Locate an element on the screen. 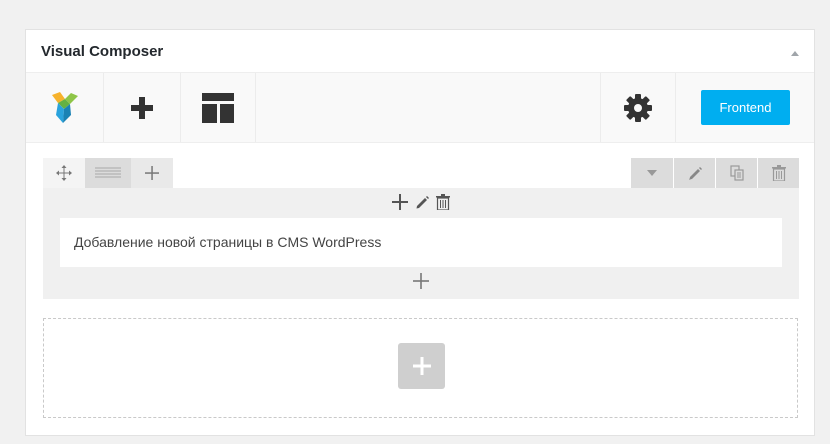 This screenshot has width=830, height=444. frontend-button: Frontend is located at coordinates (745, 107).